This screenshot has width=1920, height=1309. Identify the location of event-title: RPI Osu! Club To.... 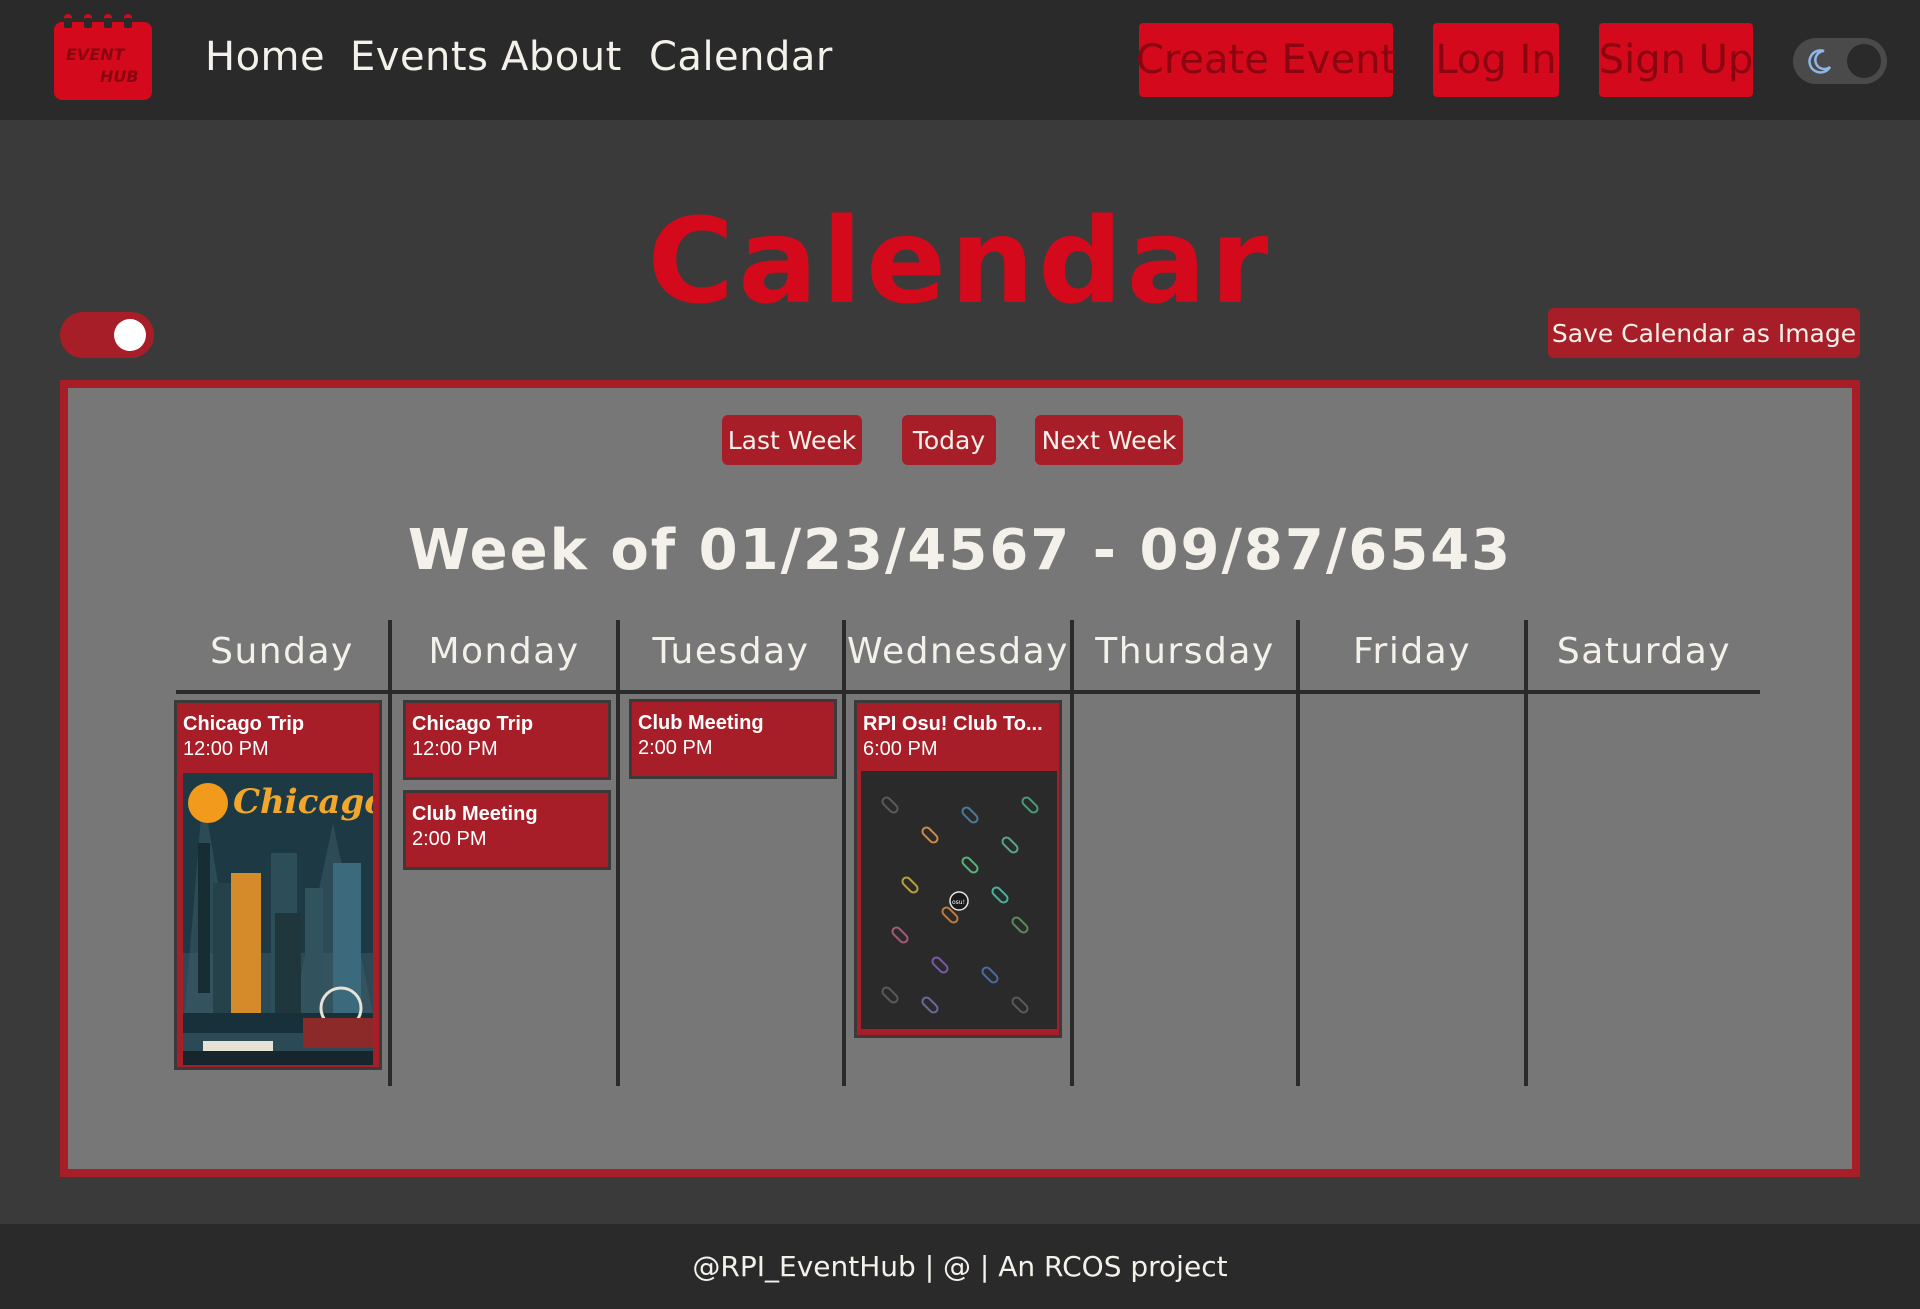
(953, 724).